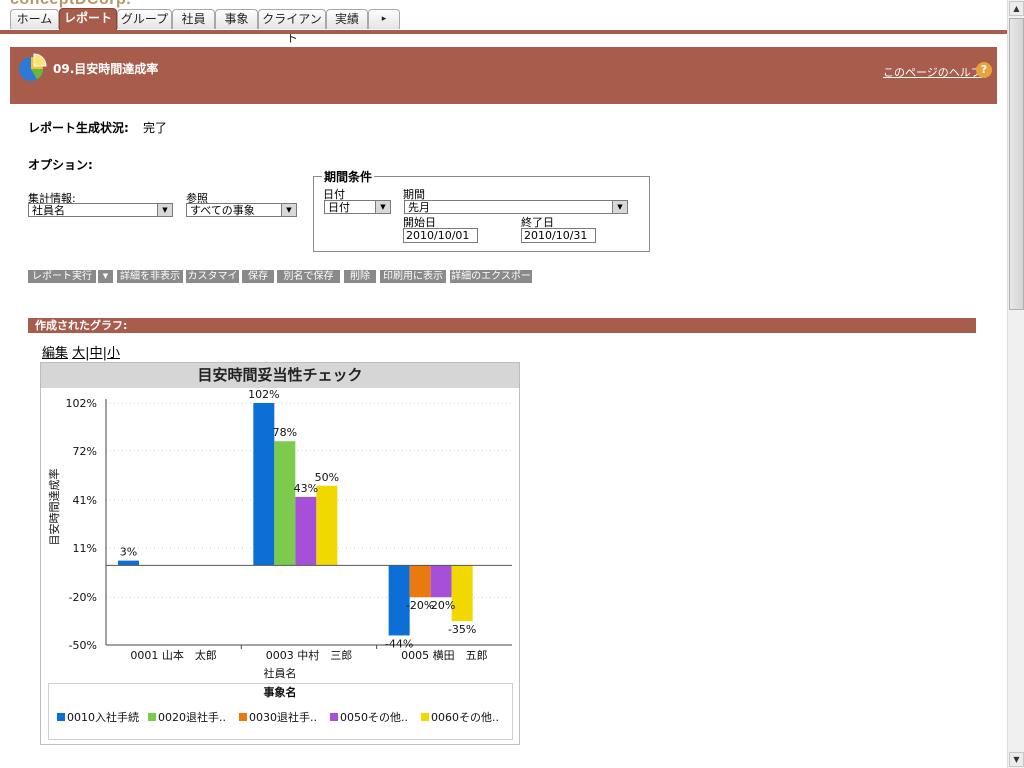 This screenshot has height=768, width=1024. Describe the element at coordinates (1016, 759) in the screenshot. I see `scroll-down-arrow-icon: ▼` at that location.